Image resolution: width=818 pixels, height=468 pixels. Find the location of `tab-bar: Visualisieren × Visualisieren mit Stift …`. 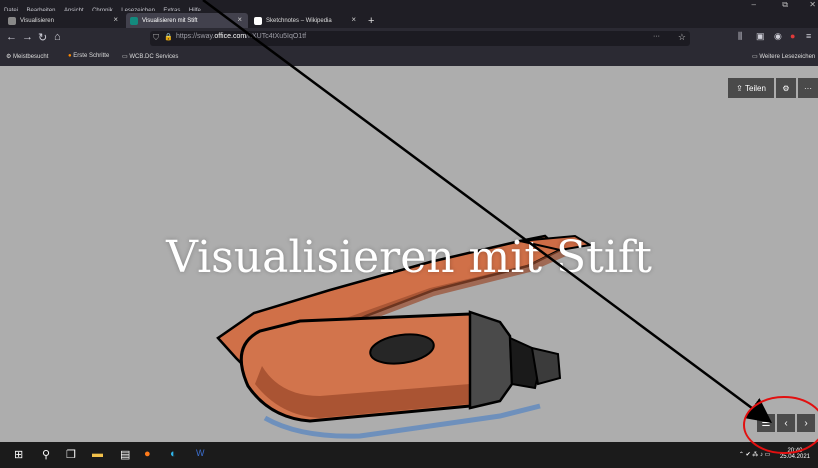

tab-bar: Visualisieren × Visualisieren mit Stift … is located at coordinates (409, 19).